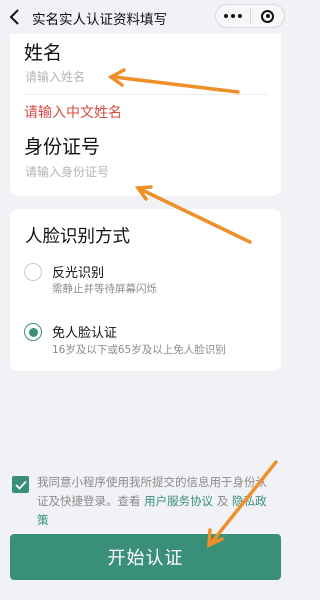  I want to click on user-agreement-link: 用户服务协议, so click(178, 501).